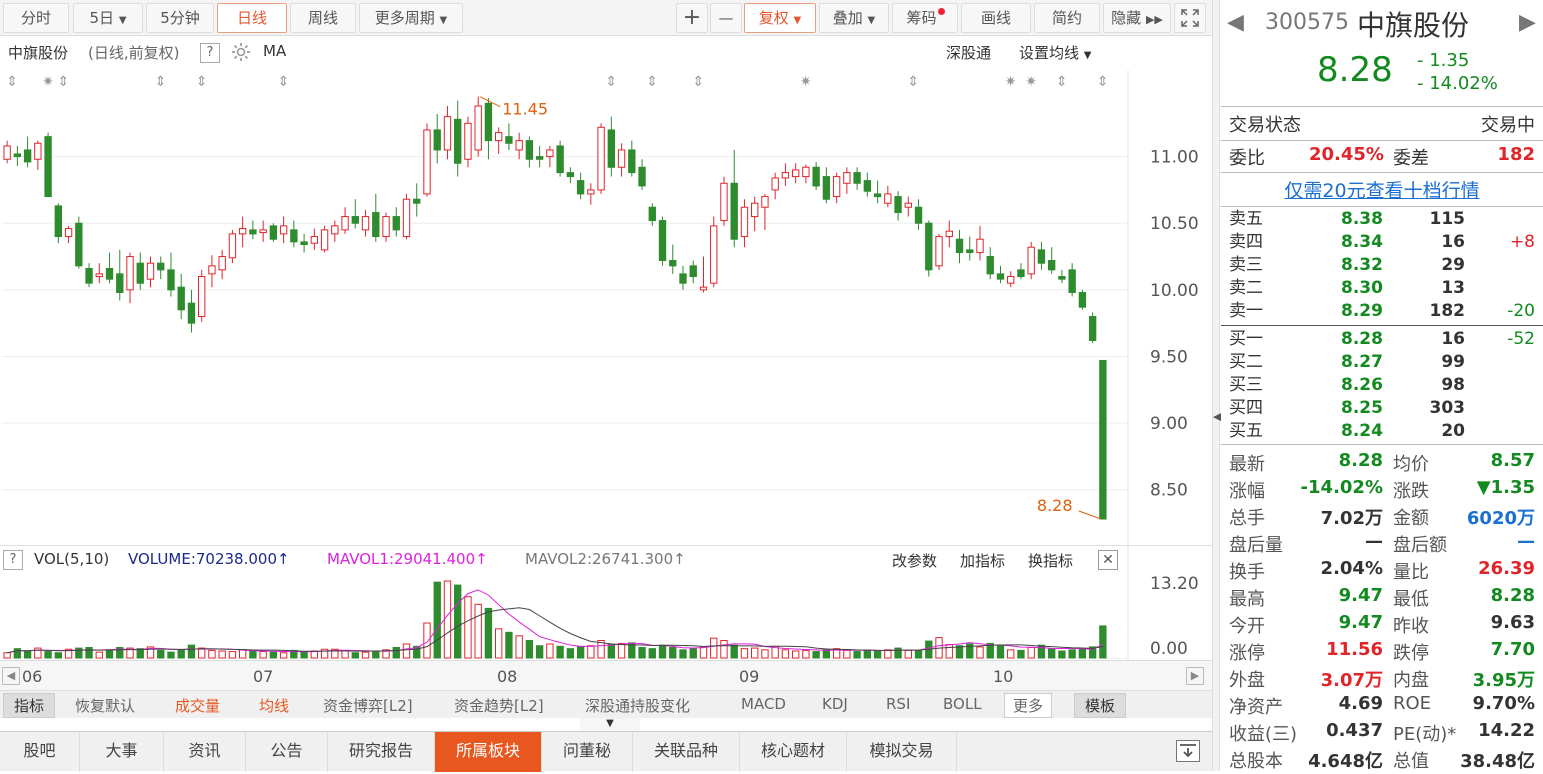  What do you see at coordinates (1453, 431) in the screenshot?
I see `level-volume: 20` at bounding box center [1453, 431].